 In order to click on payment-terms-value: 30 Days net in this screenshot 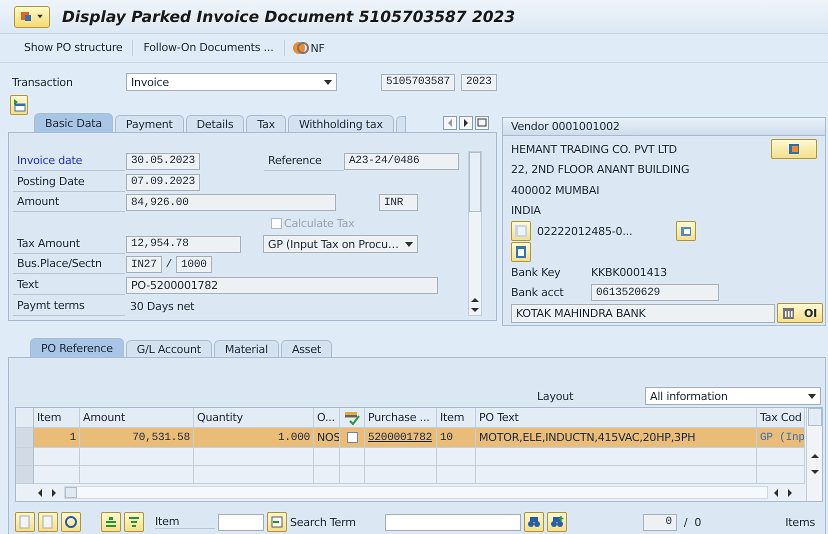, I will do `click(162, 306)`.